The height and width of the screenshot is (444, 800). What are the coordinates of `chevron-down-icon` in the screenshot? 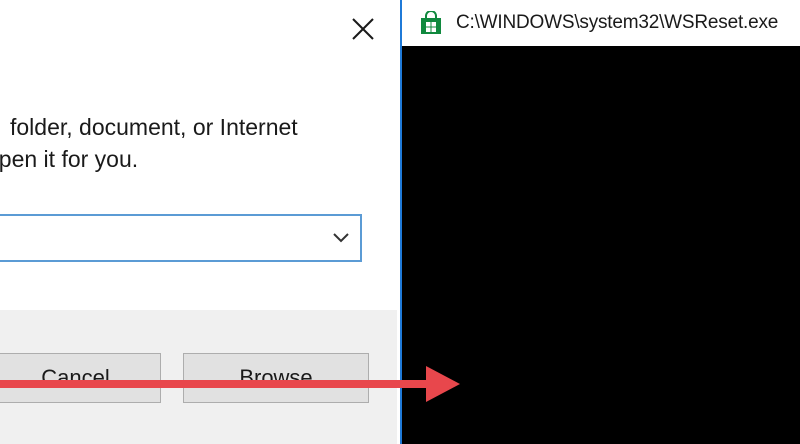 It's located at (341, 238).